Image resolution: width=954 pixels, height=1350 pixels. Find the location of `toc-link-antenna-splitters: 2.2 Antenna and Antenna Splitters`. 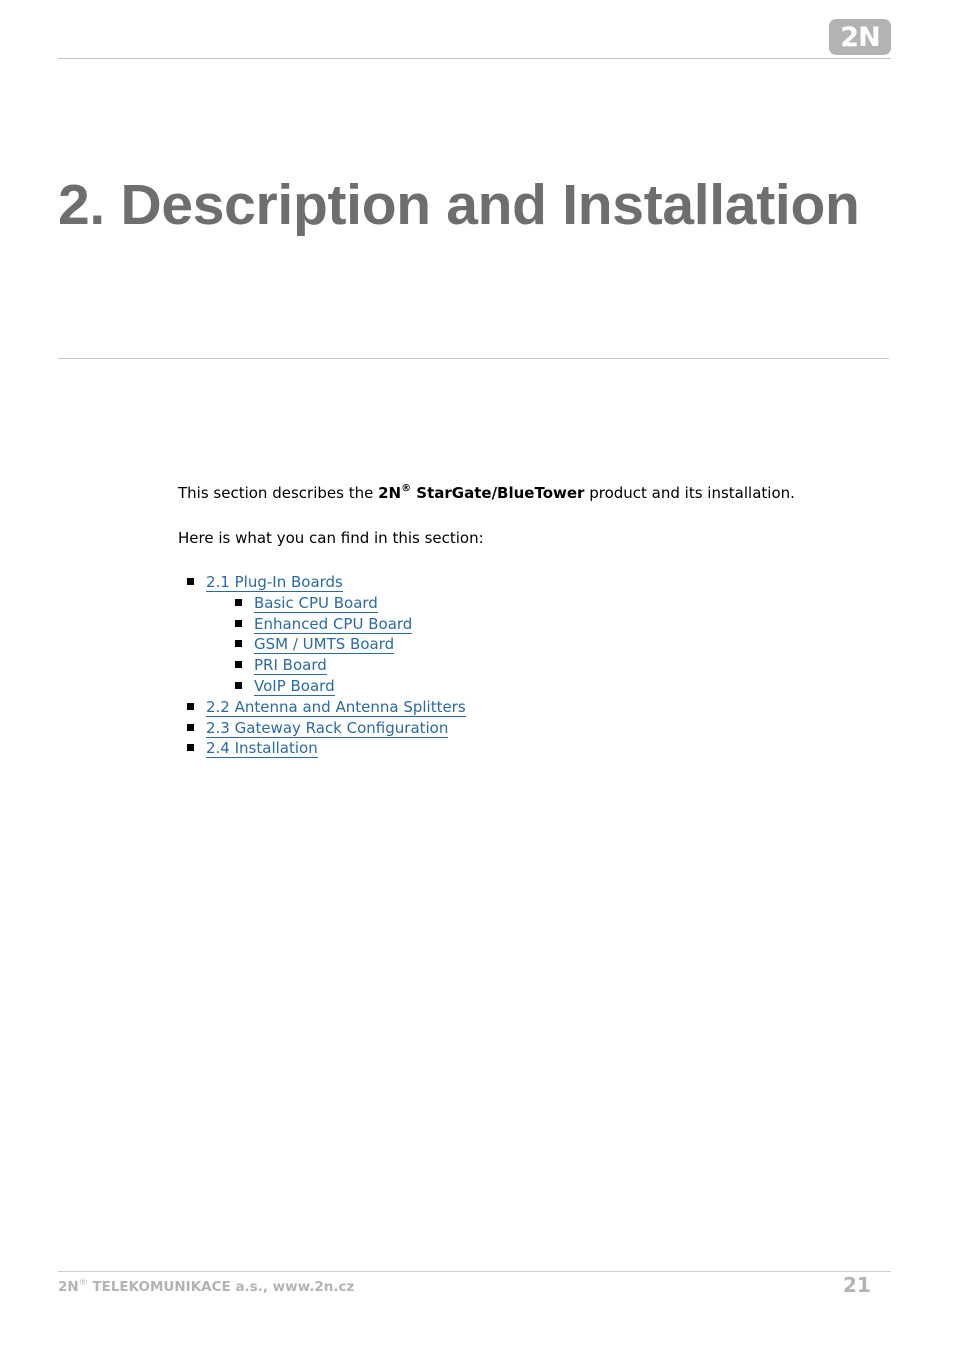

toc-link-antenna-splitters: 2.2 Antenna and Antenna Splitters is located at coordinates (336, 707).